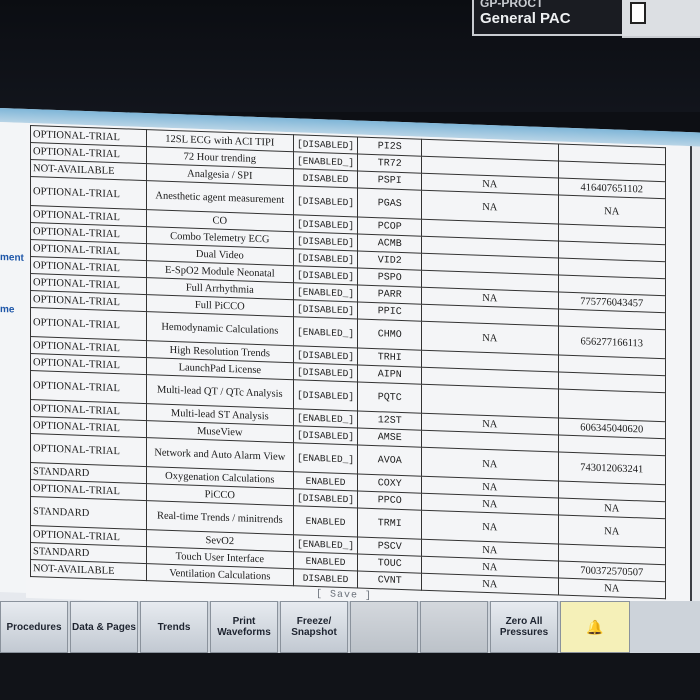  What do you see at coordinates (525, 18) in the screenshot?
I see `header-line-2: General PAC` at bounding box center [525, 18].